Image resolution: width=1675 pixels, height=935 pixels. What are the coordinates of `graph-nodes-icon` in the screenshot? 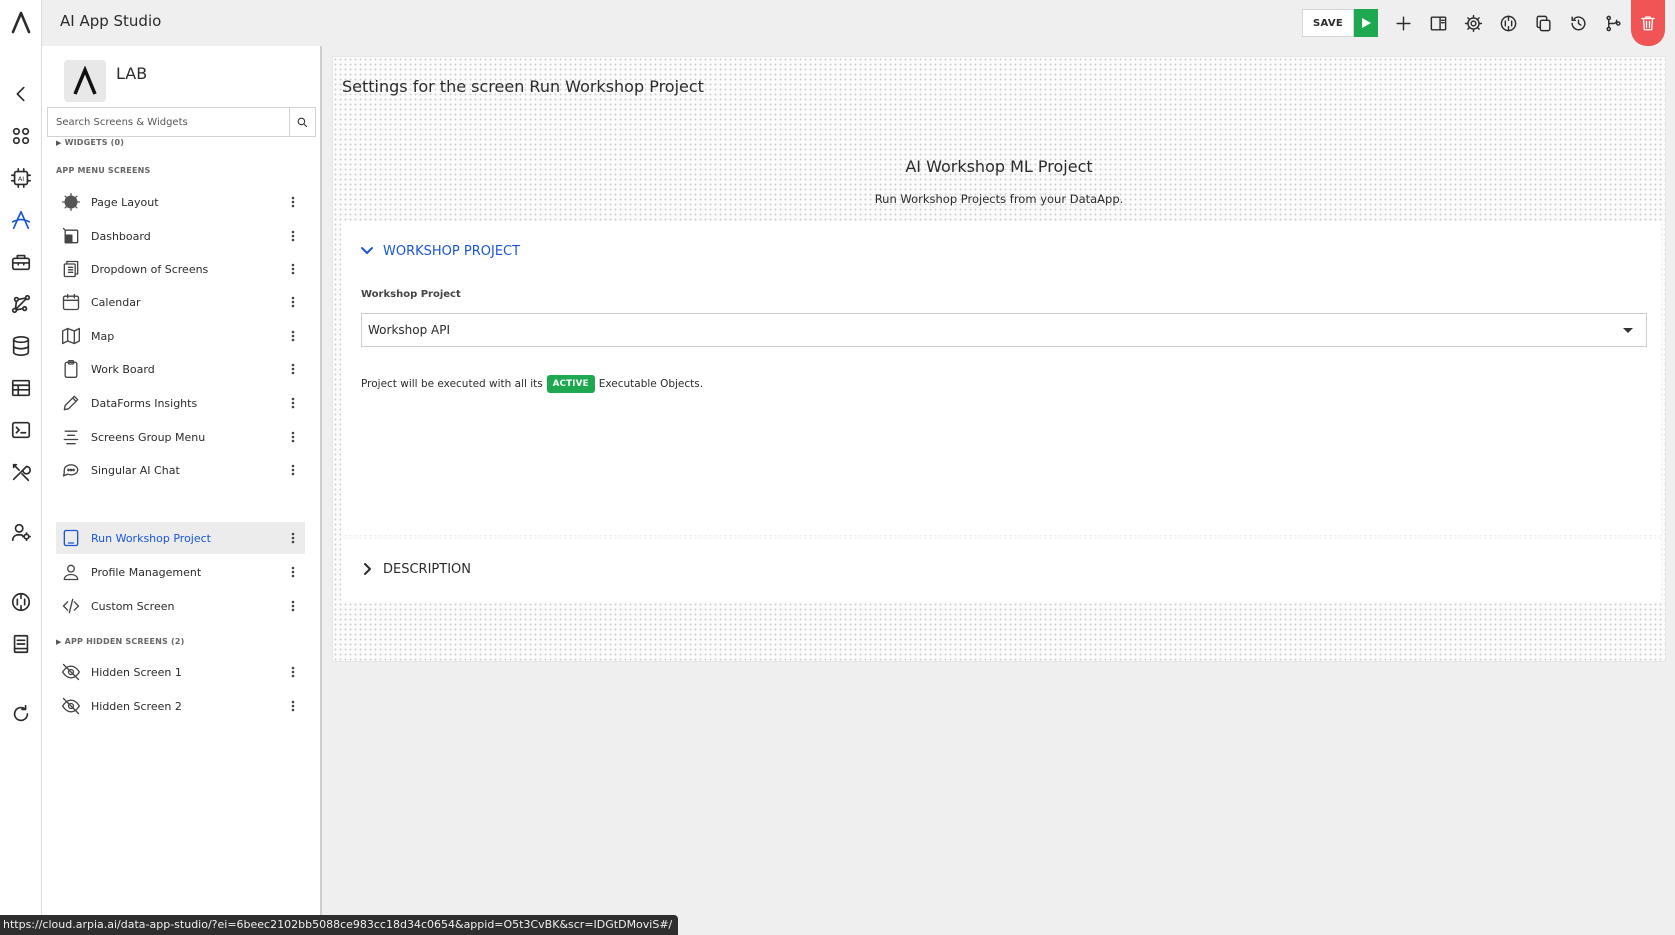 It's located at (21, 304).